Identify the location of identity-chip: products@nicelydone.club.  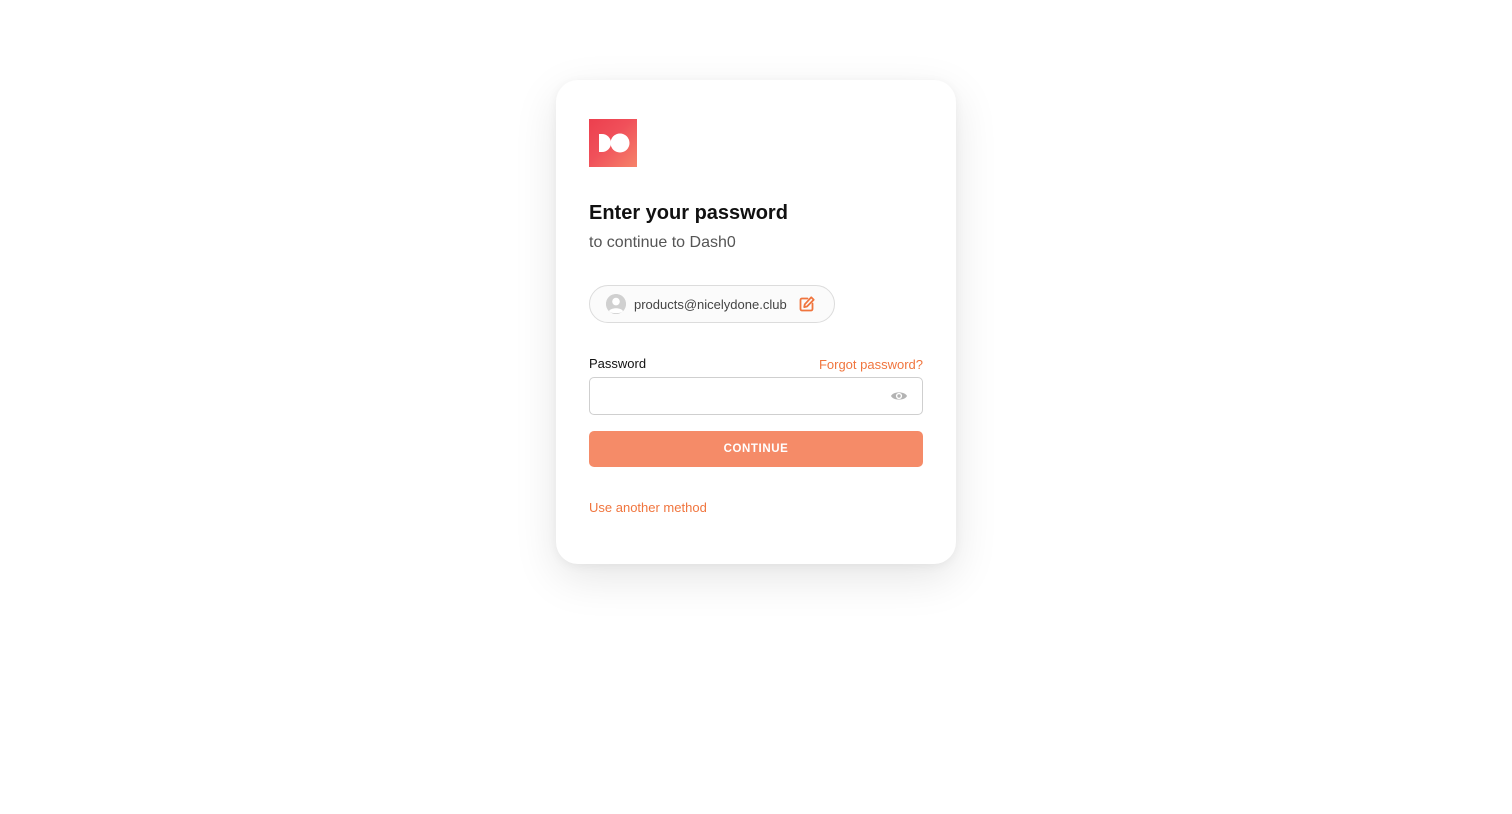
(712, 304).